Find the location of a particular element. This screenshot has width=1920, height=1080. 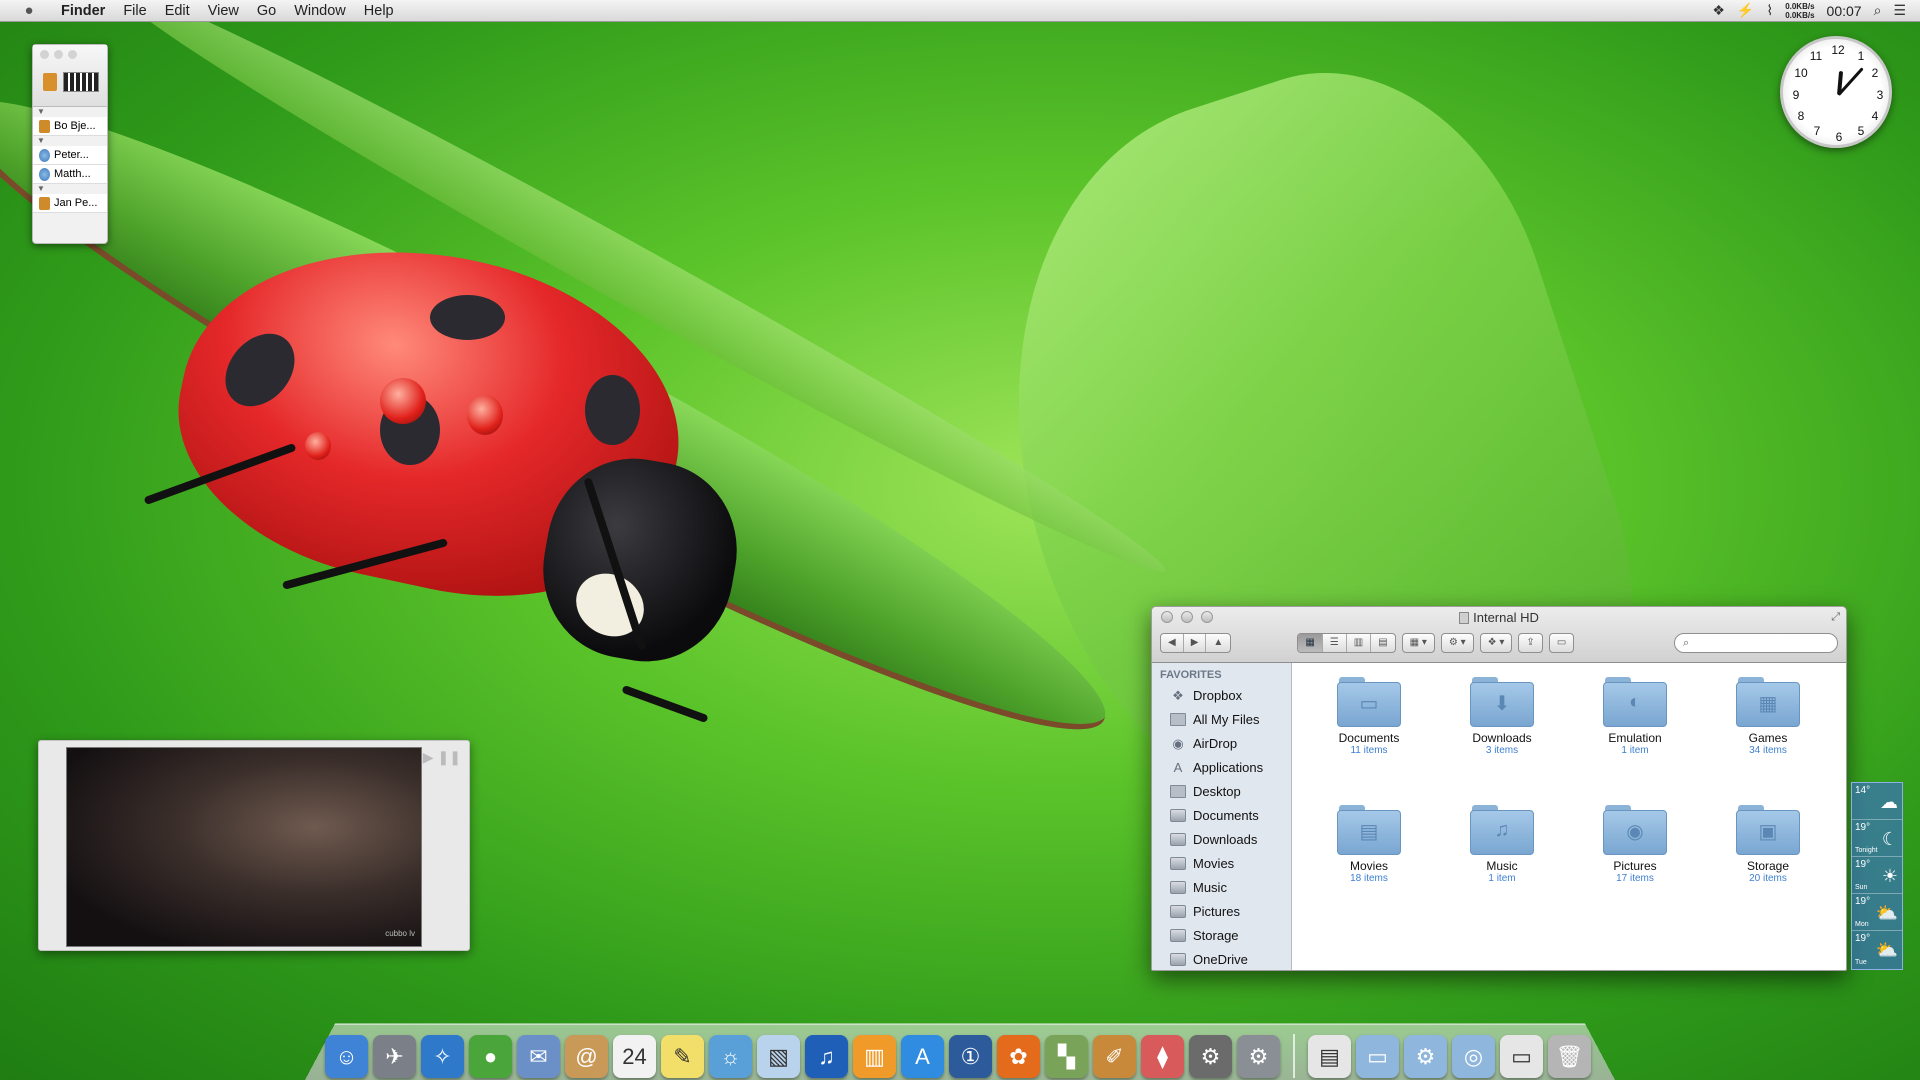

sidebar-item-airdrop: ◉ AirDrop is located at coordinates (1221, 743).